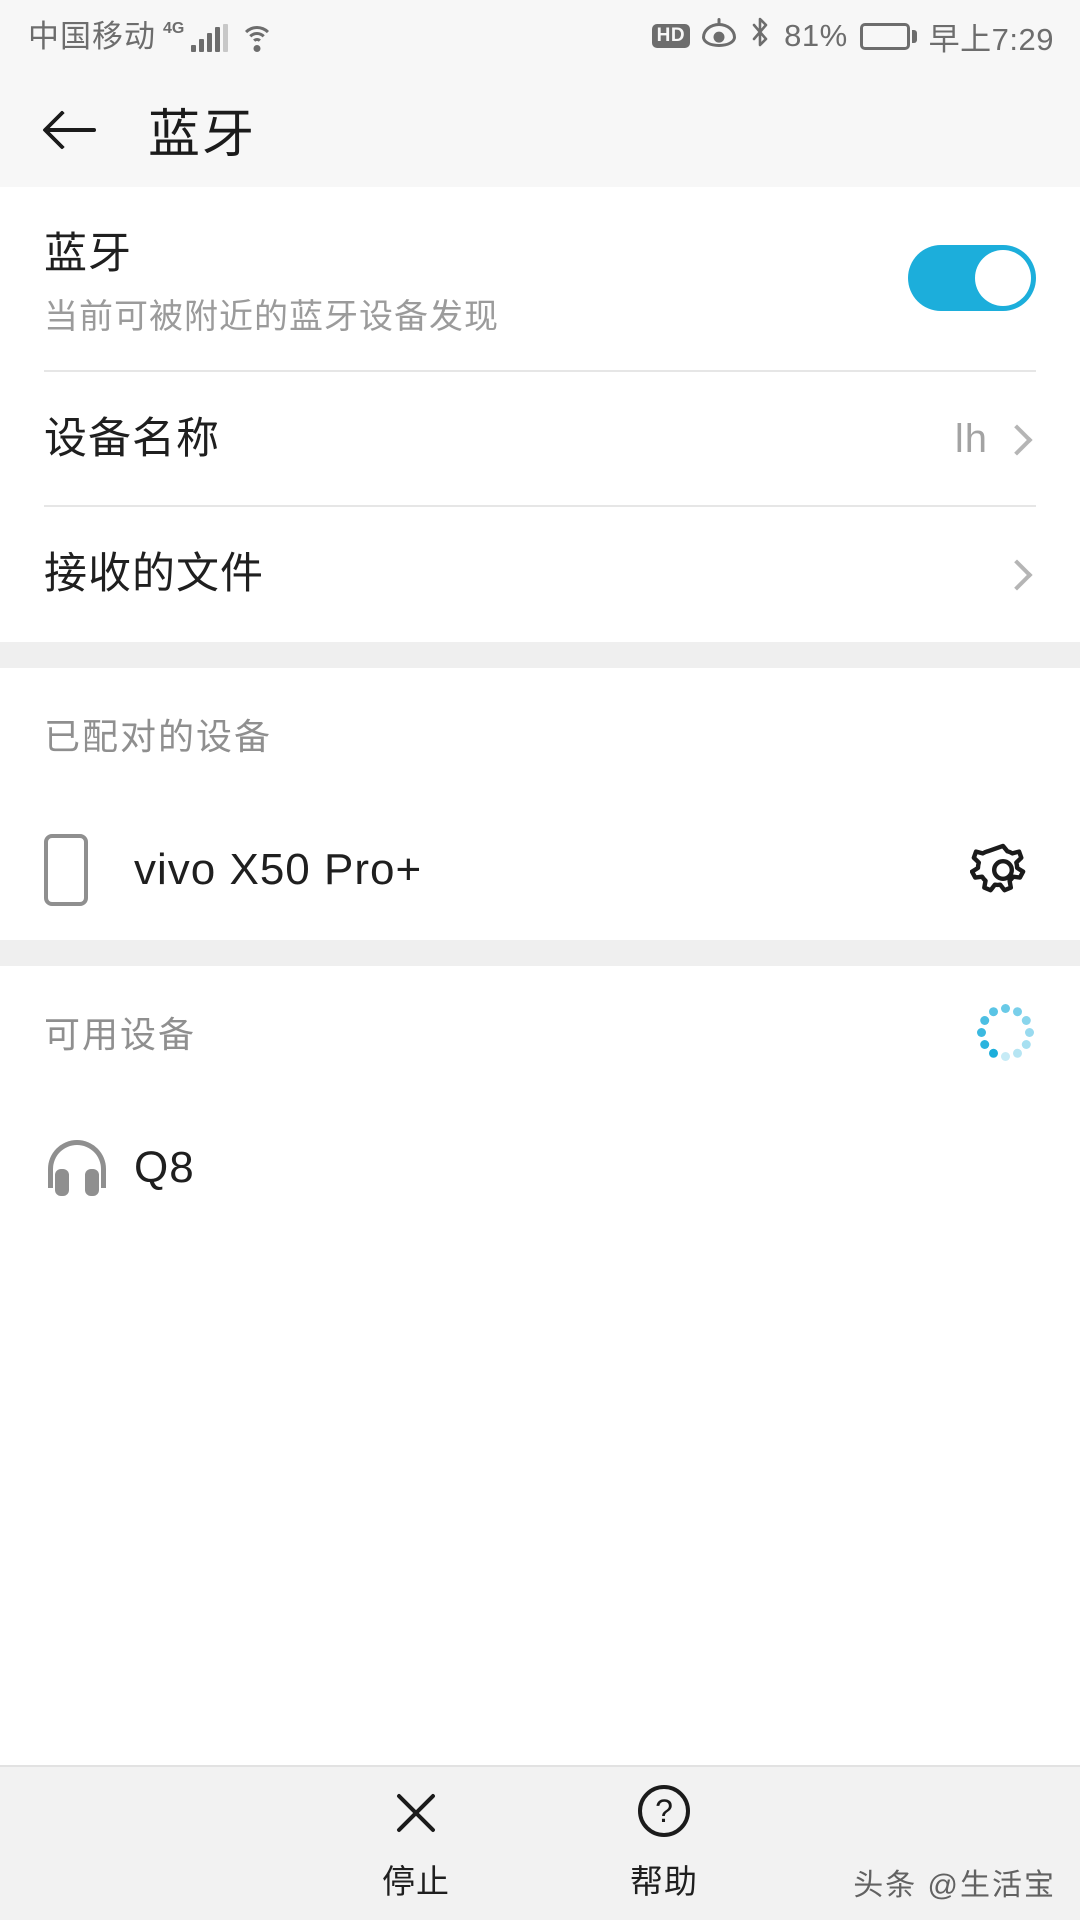 The width and height of the screenshot is (1080, 1920). I want to click on device-name-right: lh, so click(995, 439).